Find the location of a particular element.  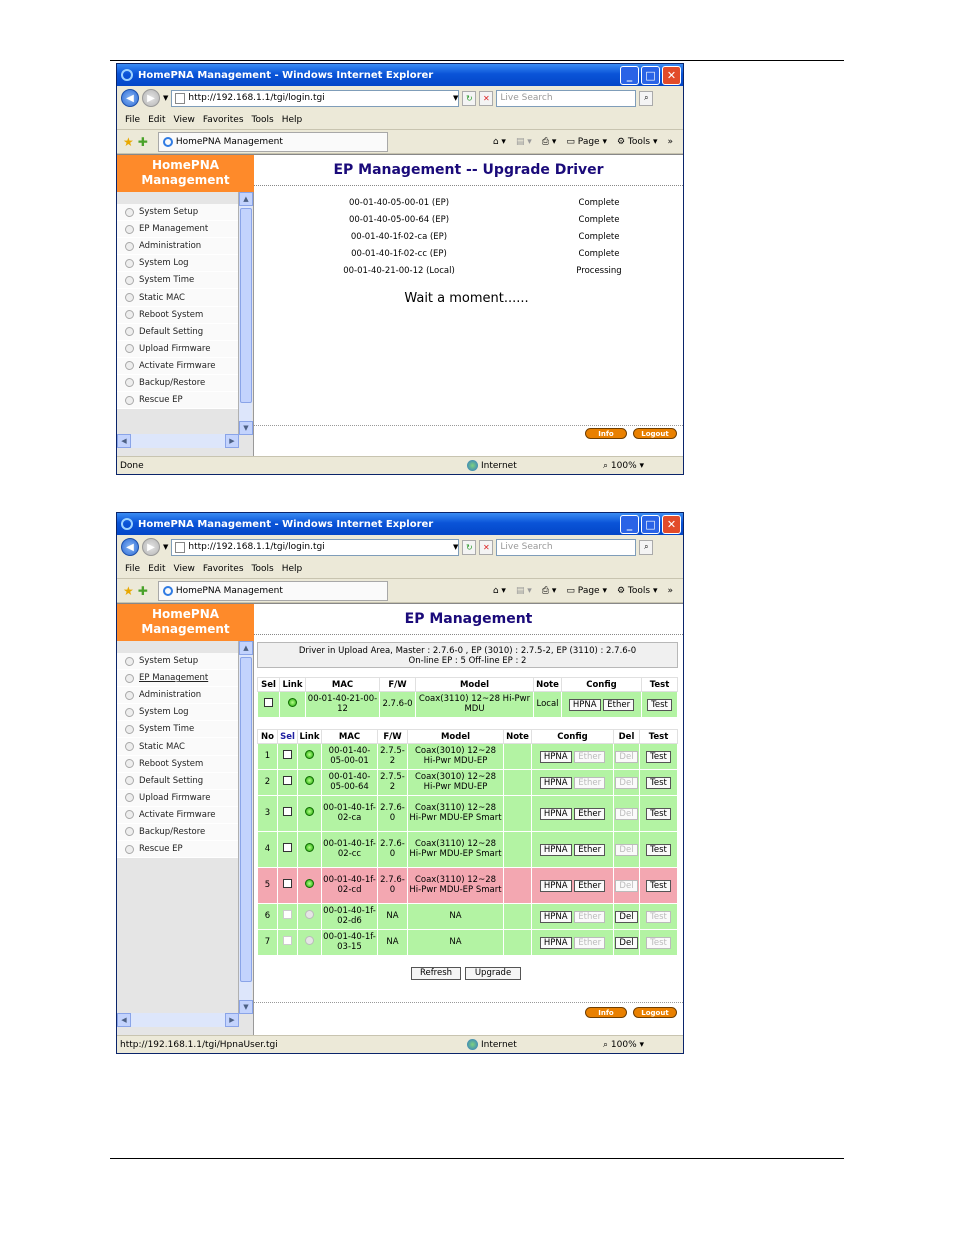

tools-menu: ⚙ Tools ▾ is located at coordinates (637, 591).